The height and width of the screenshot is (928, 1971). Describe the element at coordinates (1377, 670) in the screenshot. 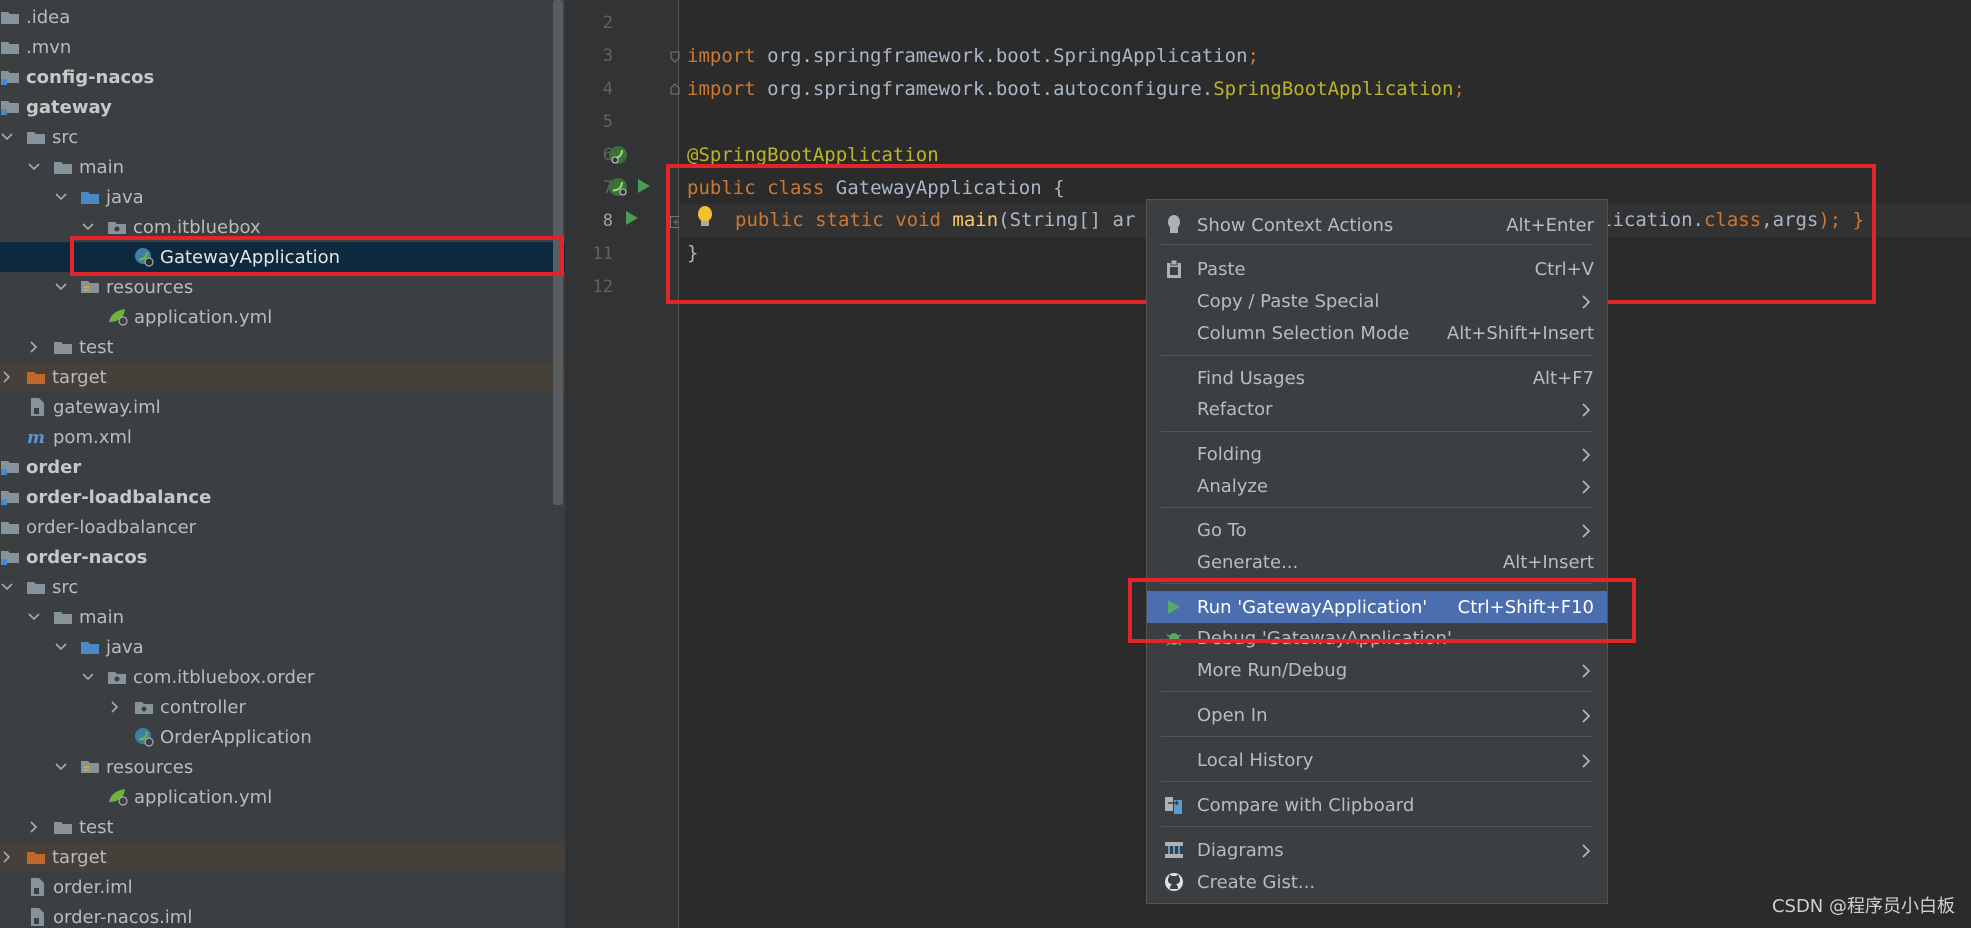

I see `menu-item-more-run-debug: More Run/Debug` at that location.